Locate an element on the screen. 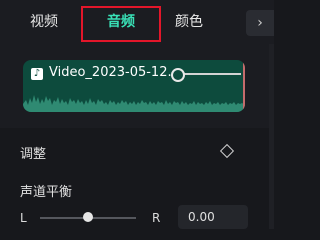 The image size is (320, 240). keyframe-diamond-icon is located at coordinates (227, 151).